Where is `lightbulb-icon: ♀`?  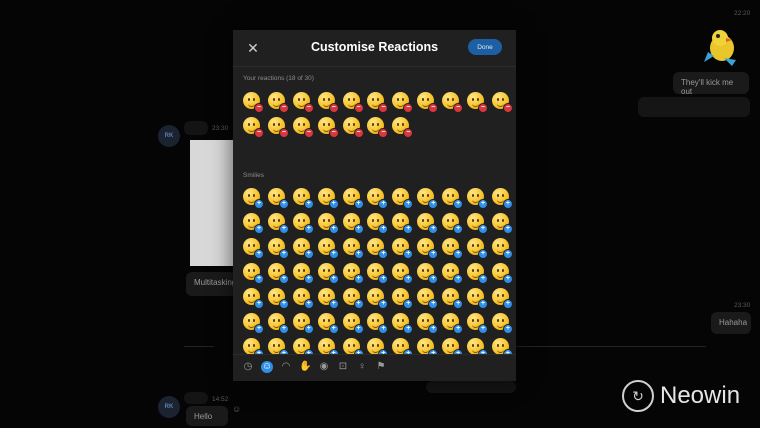
lightbulb-icon: ♀ is located at coordinates (362, 367).